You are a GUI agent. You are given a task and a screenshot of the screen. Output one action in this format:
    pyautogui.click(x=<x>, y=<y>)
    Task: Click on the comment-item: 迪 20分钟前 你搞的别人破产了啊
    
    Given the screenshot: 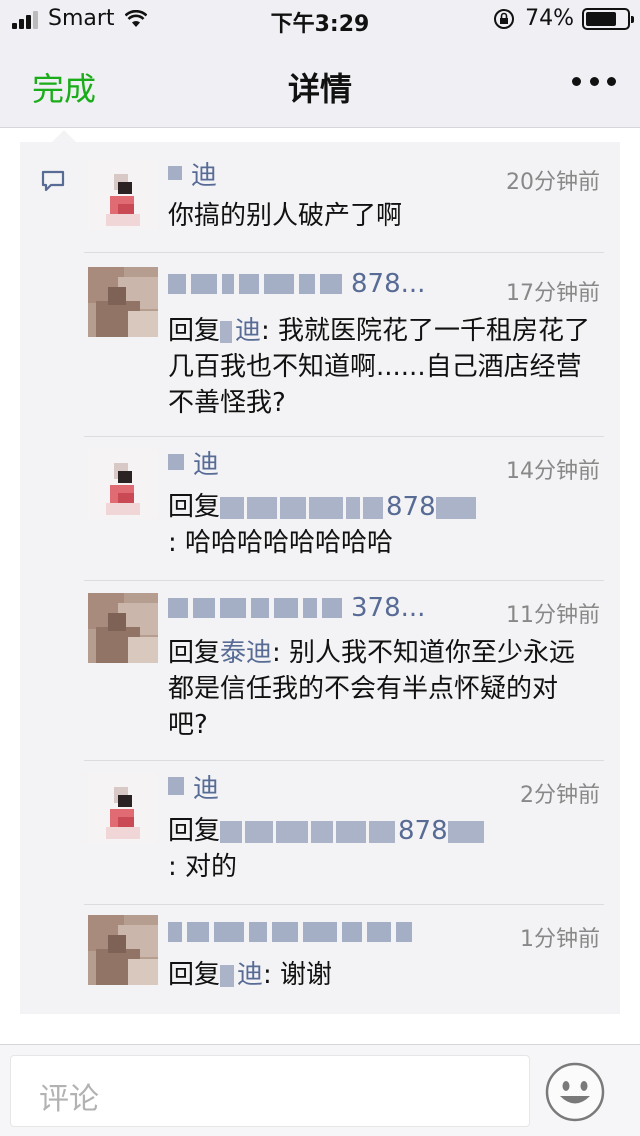 What is the action you would take?
    pyautogui.click(x=344, y=211)
    